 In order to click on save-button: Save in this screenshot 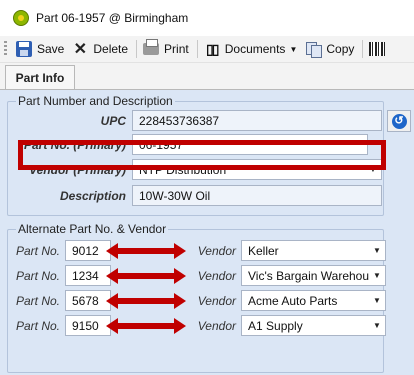, I will do `click(41, 49)`.